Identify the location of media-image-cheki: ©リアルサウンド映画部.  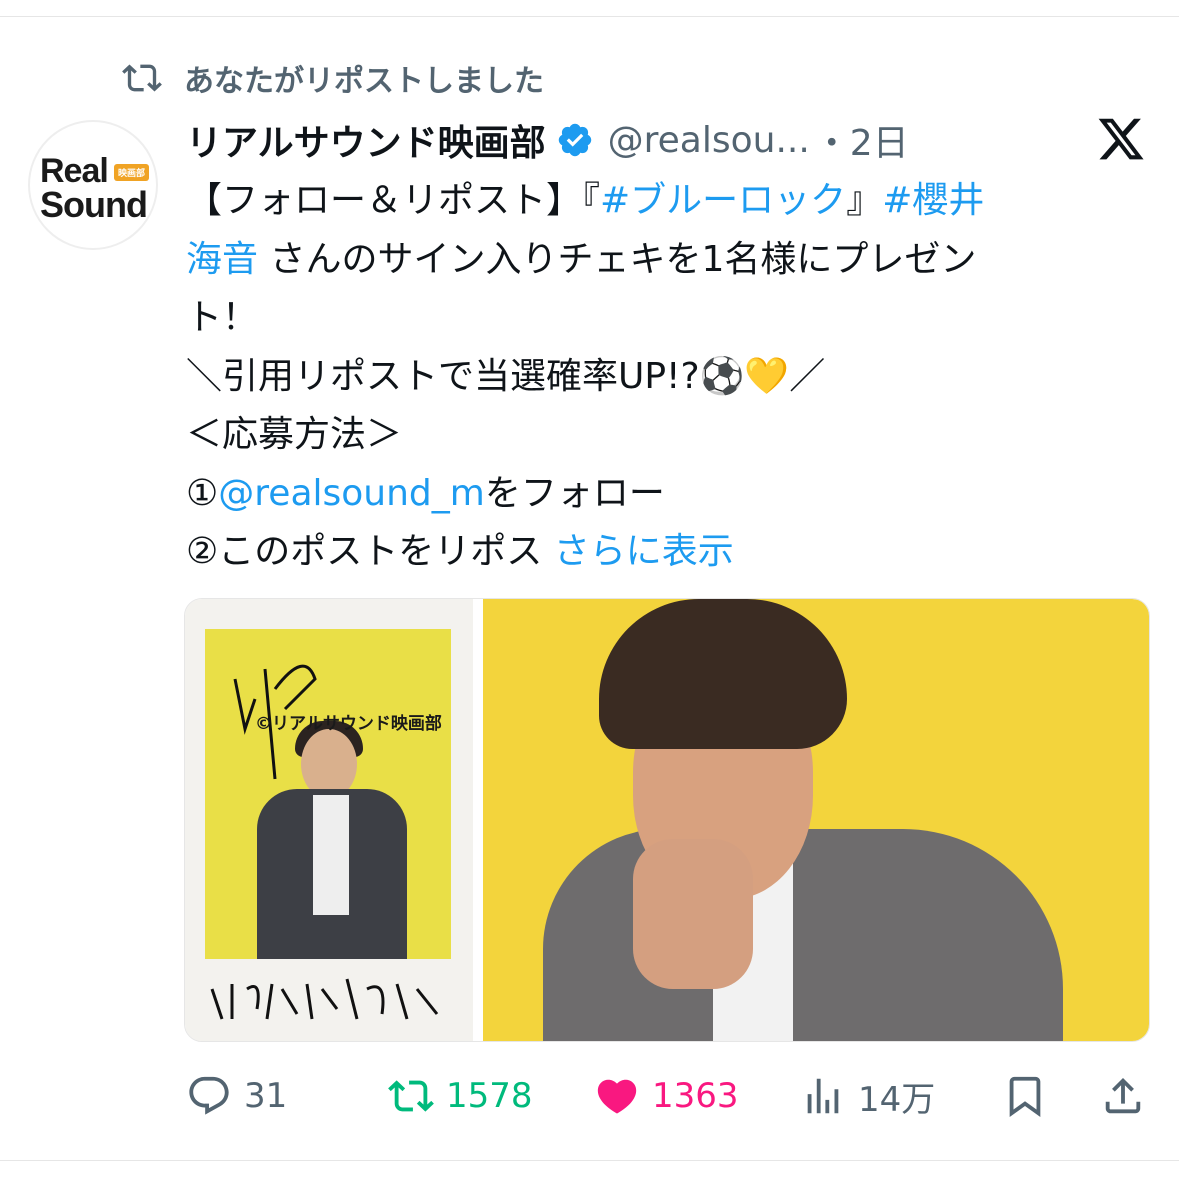
(329, 820).